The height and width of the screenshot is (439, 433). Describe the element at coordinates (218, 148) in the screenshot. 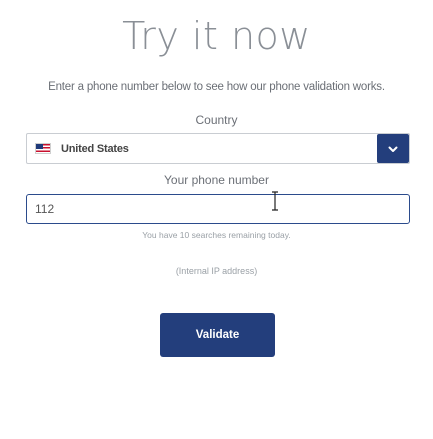

I see `country-select: United States` at that location.